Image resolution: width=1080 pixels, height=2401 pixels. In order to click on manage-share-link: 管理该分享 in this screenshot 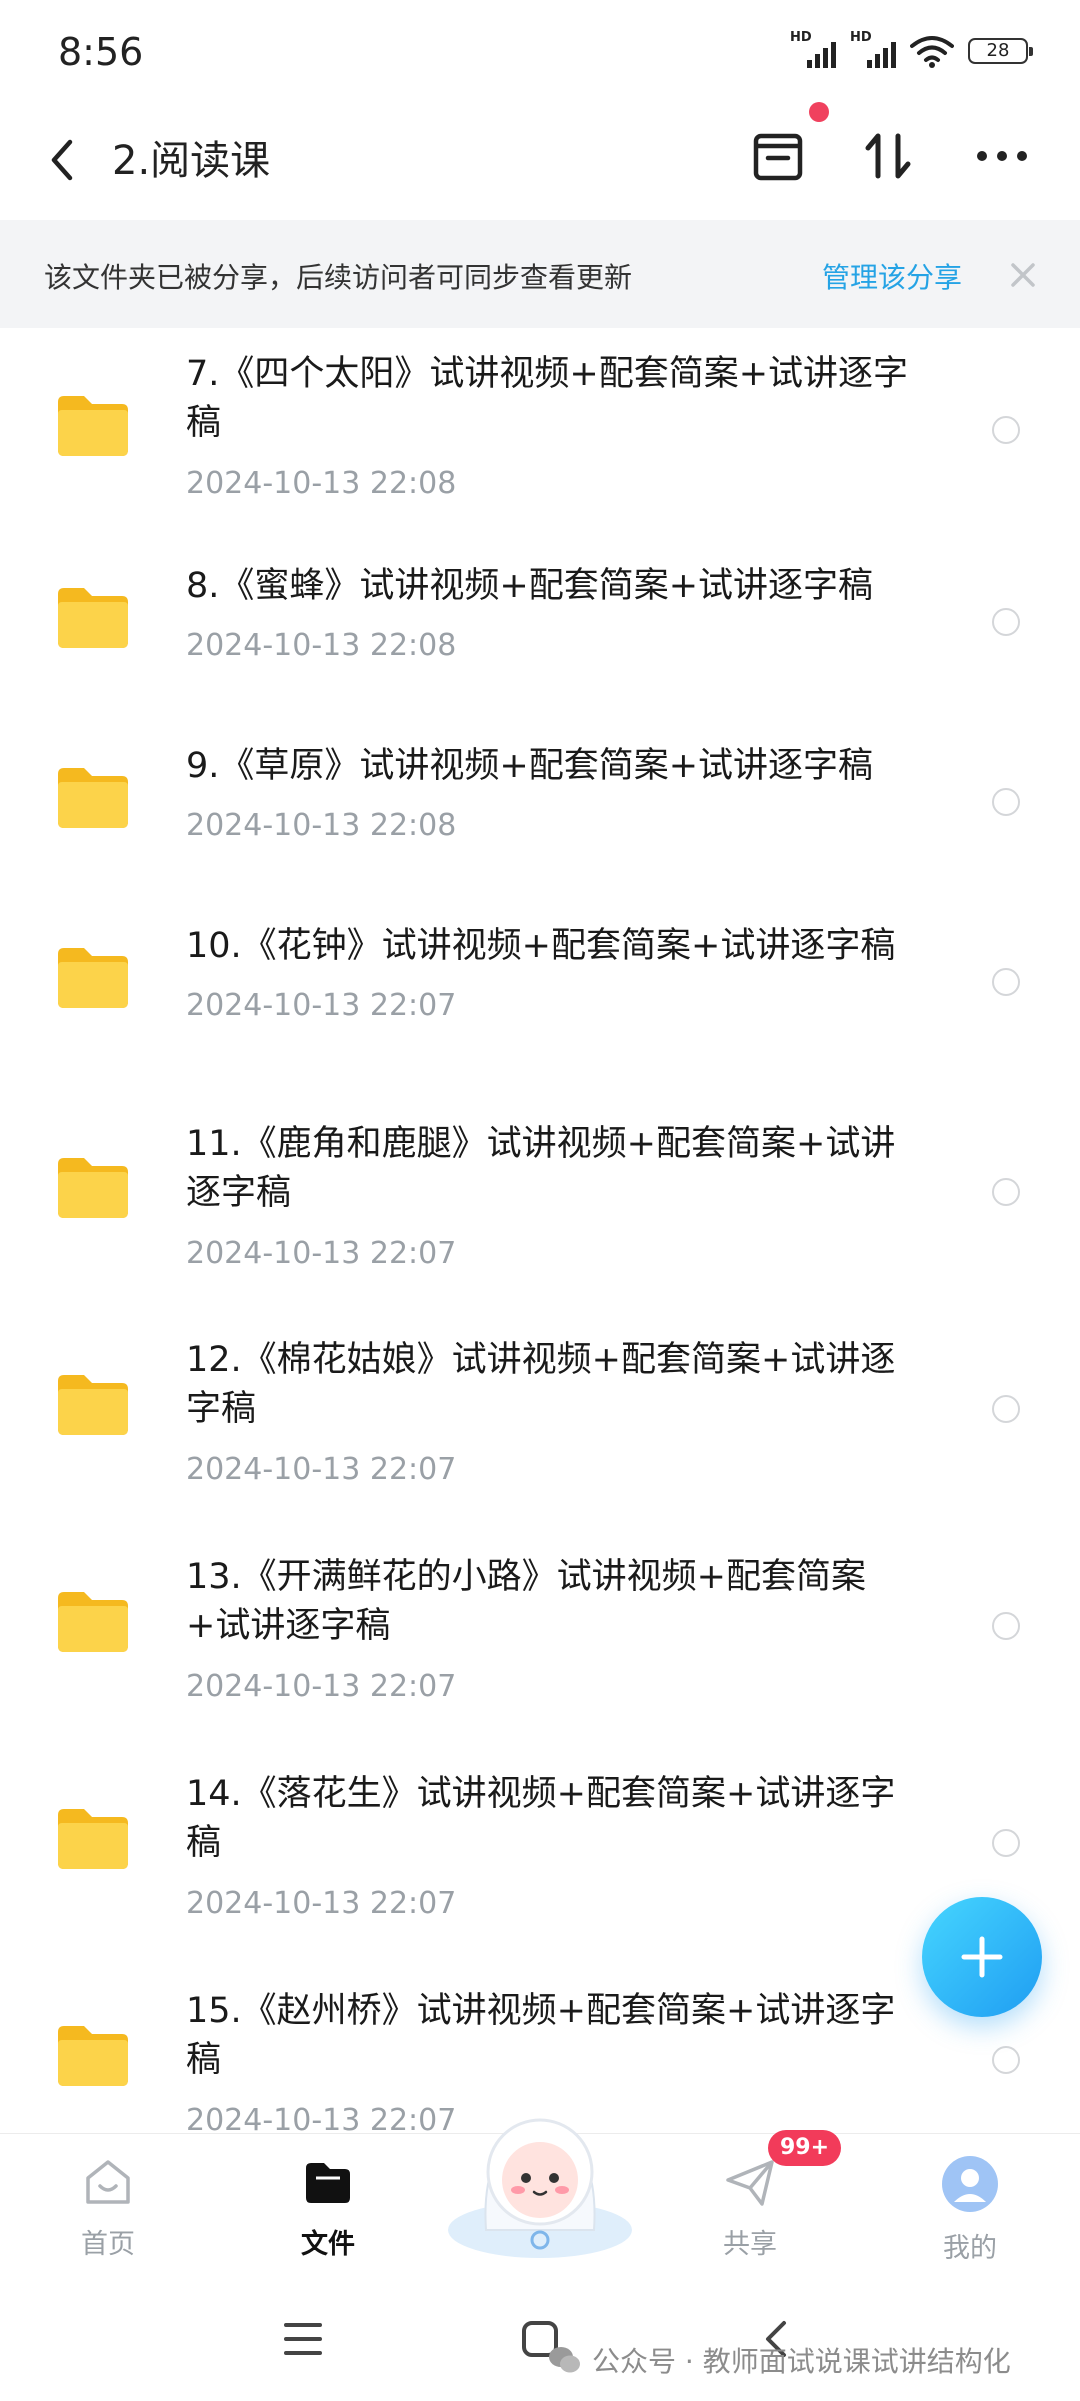, I will do `click(892, 276)`.